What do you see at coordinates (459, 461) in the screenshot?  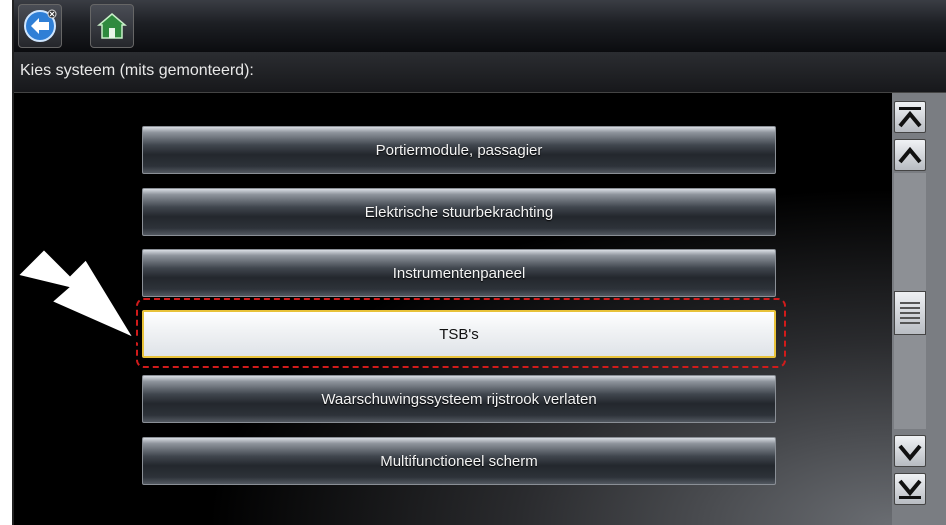 I see `menu-item-multifunctioneel: Multifunctioneel scherm` at bounding box center [459, 461].